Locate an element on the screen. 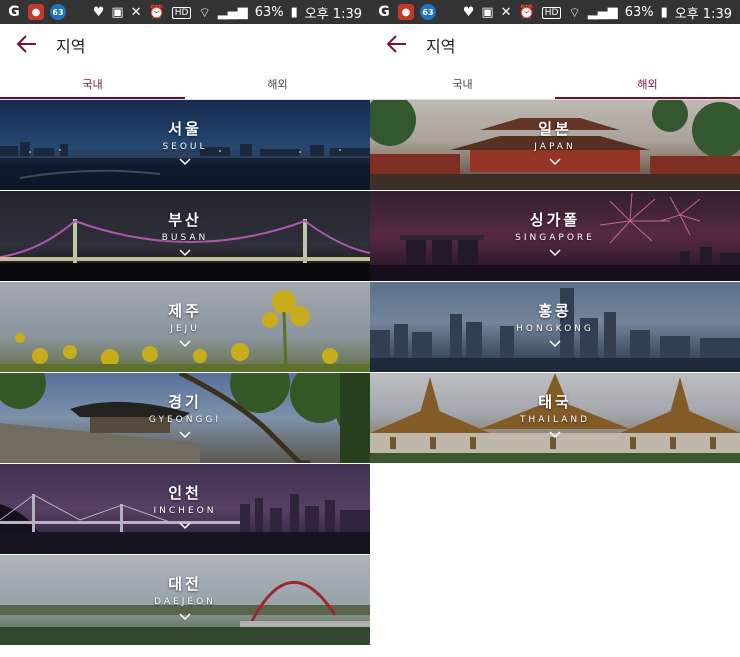  region-name-en: DAEJEON is located at coordinates (185, 602).